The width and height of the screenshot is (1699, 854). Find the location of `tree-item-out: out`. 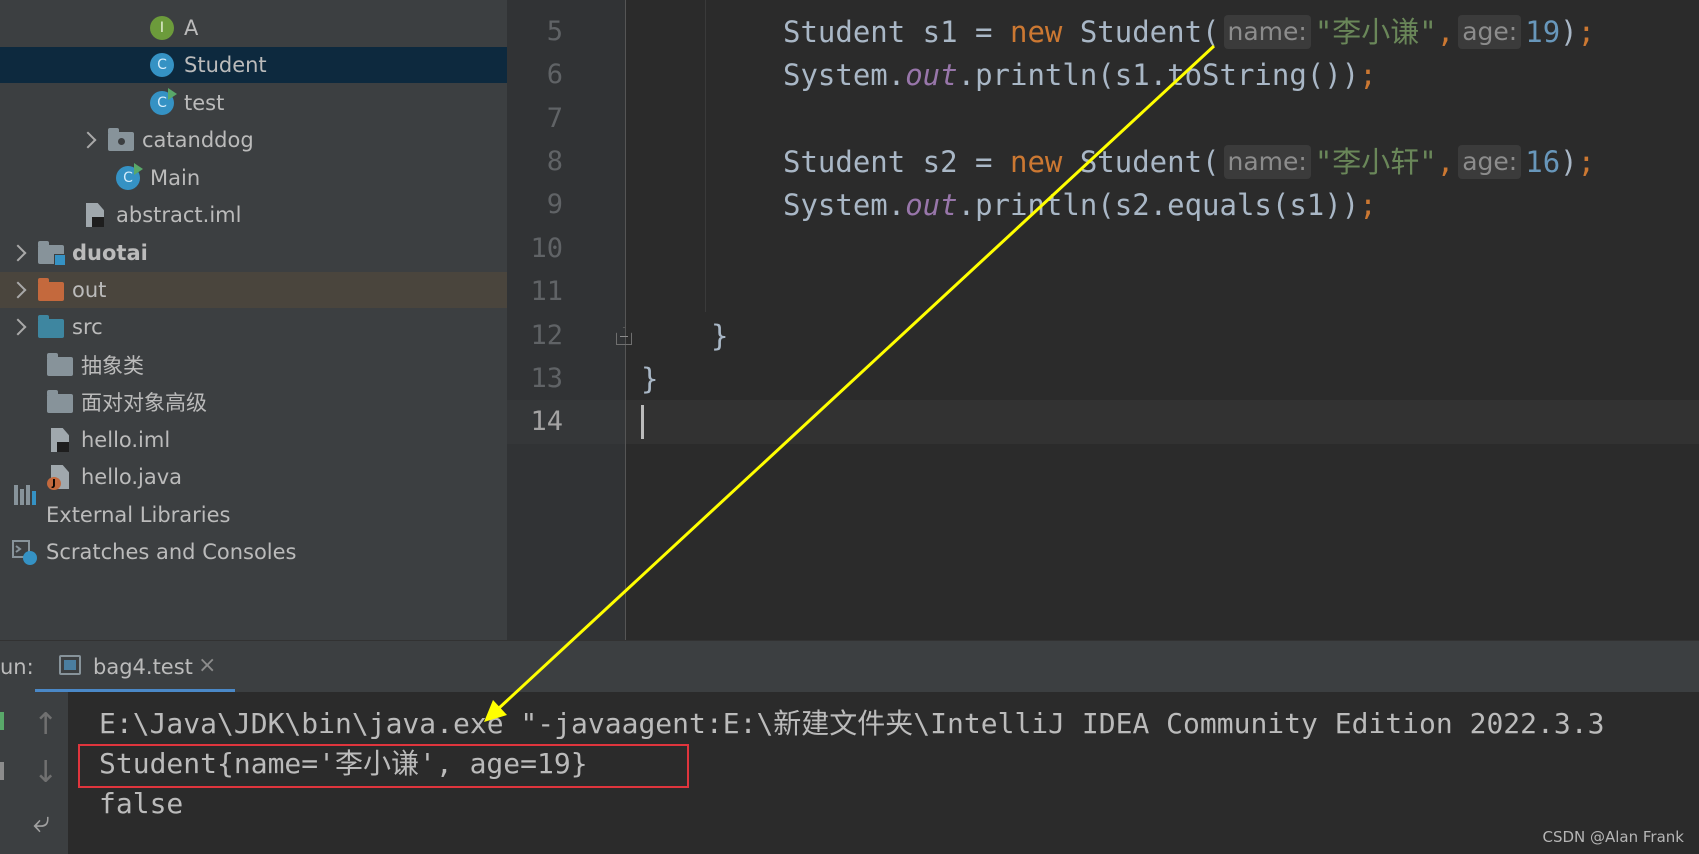

tree-item-out: out is located at coordinates (253, 290).